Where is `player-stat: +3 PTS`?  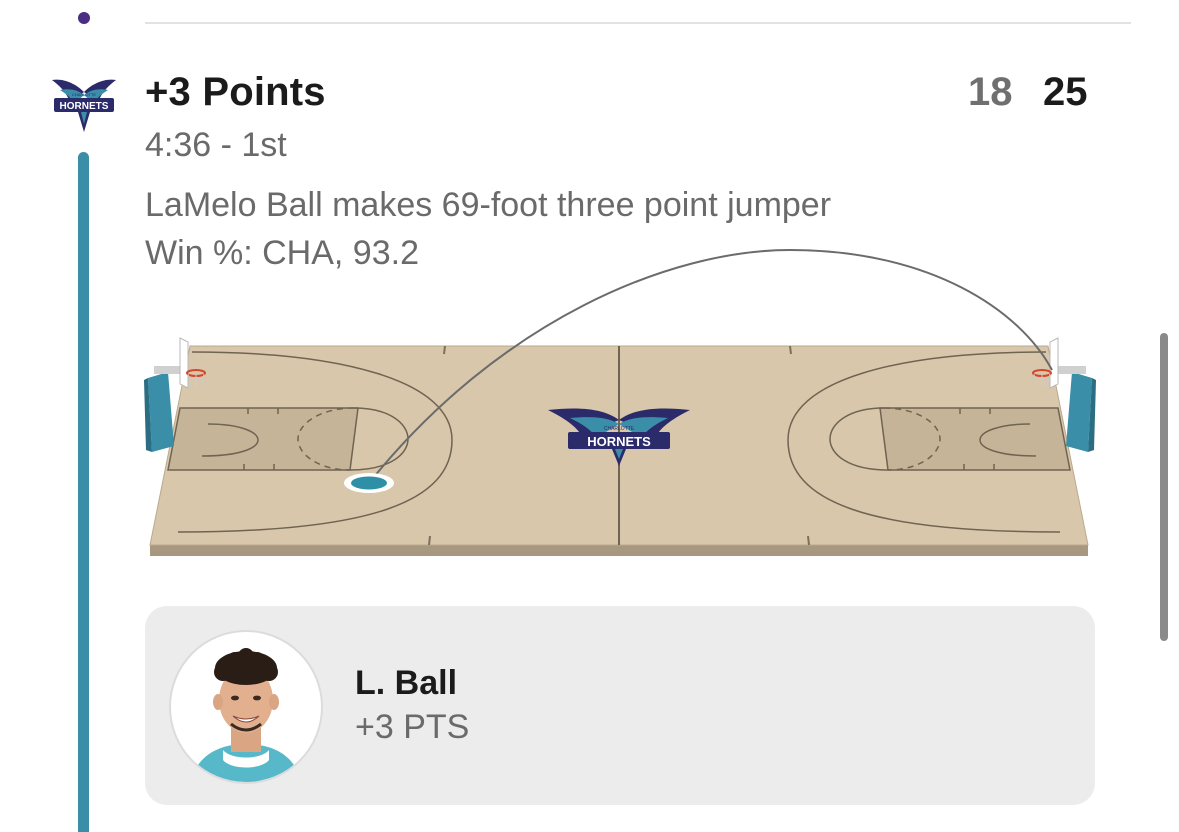
player-stat: +3 PTS is located at coordinates (412, 727).